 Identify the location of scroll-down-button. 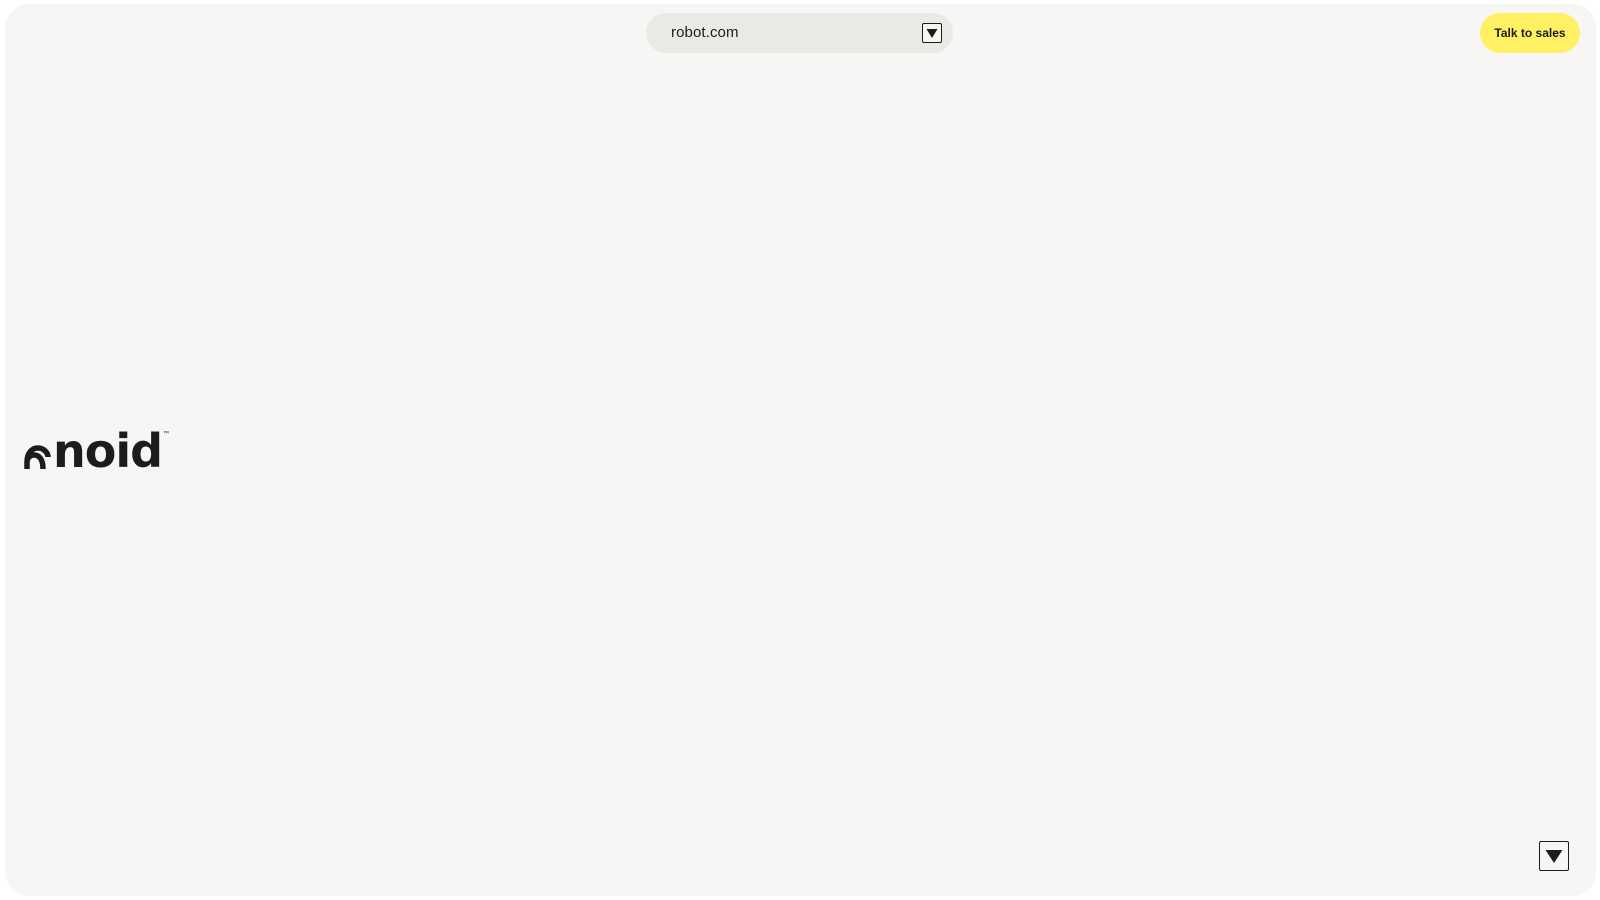
(1554, 856).